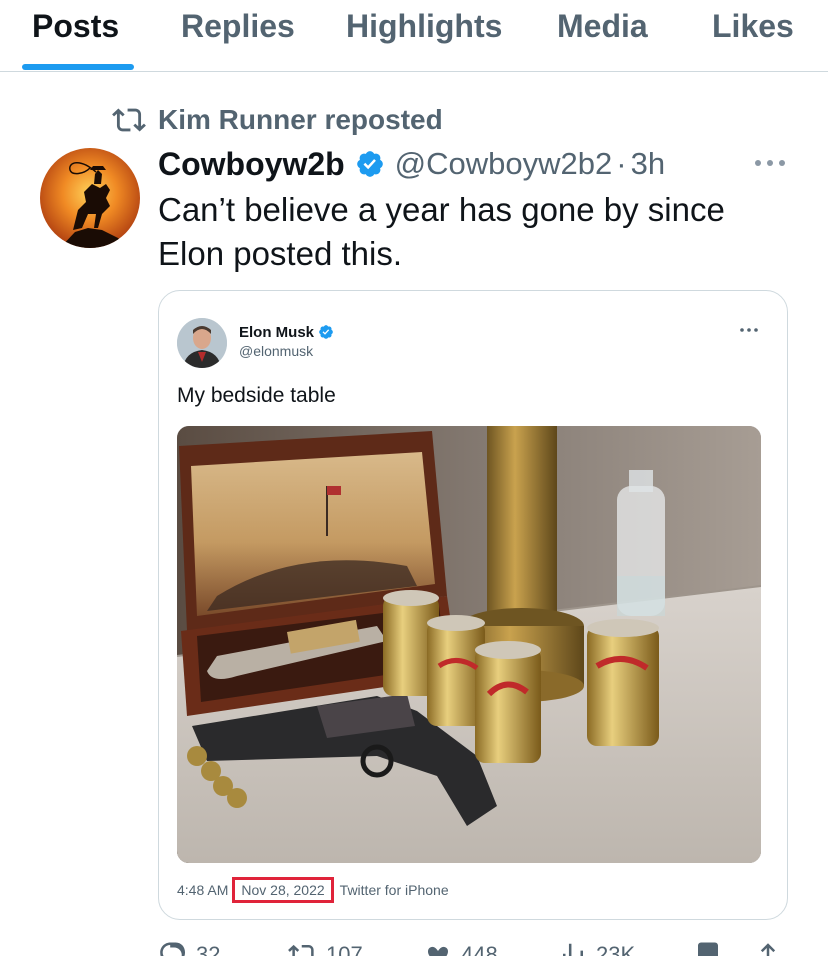 Image resolution: width=828 pixels, height=956 pixels. Describe the element at coordinates (276, 351) in the screenshot. I see `quoted-author-handle: @elonmusk` at that location.